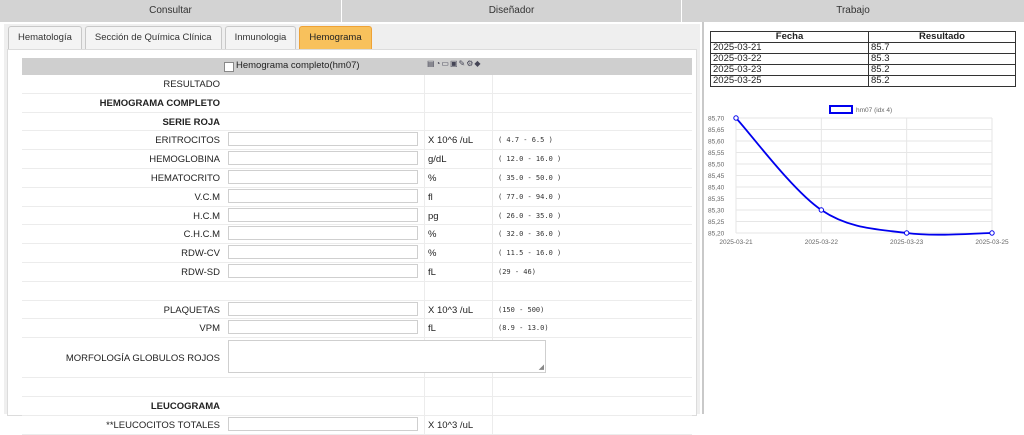  What do you see at coordinates (789, 48) in the screenshot?
I see `date-cell: 2025-03-21` at bounding box center [789, 48].